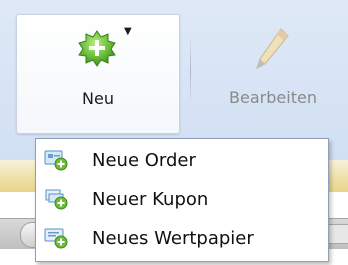 The height and width of the screenshot is (265, 348). Describe the element at coordinates (273, 97) in the screenshot. I see `edit-button-label: Bearbeiten` at that location.